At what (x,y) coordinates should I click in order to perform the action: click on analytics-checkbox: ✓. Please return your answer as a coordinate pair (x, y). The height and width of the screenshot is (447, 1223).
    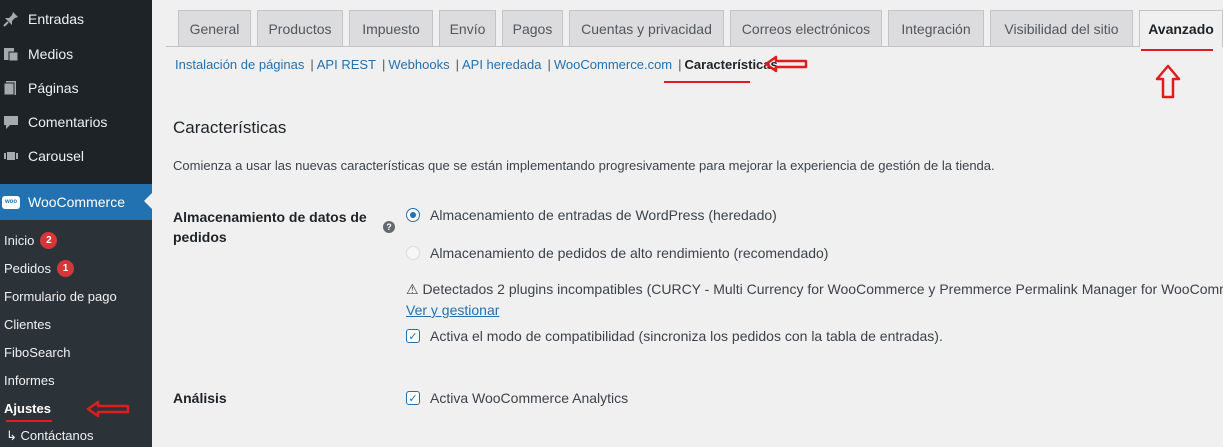
    Looking at the image, I should click on (413, 398).